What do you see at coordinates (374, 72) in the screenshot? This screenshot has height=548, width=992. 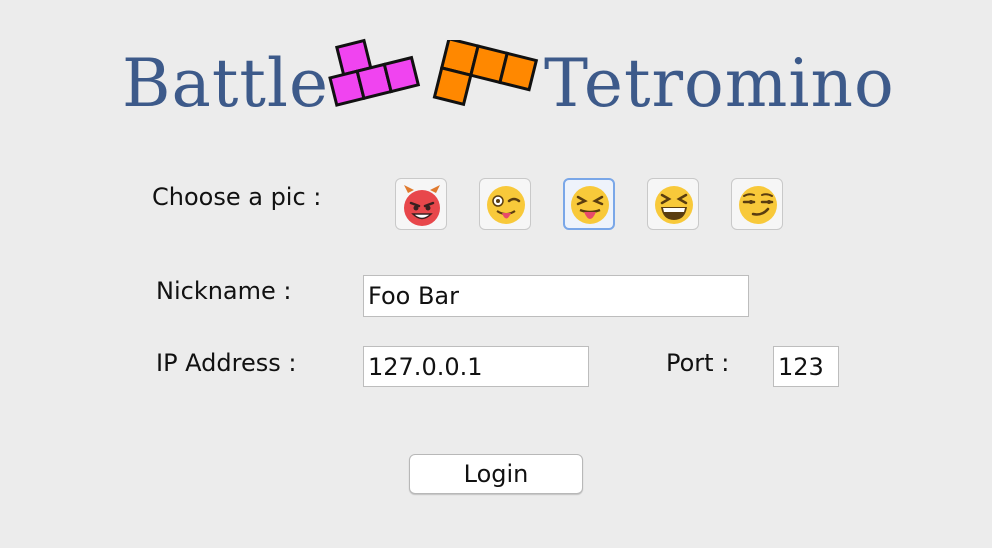 I see `t-tetromino-icon` at bounding box center [374, 72].